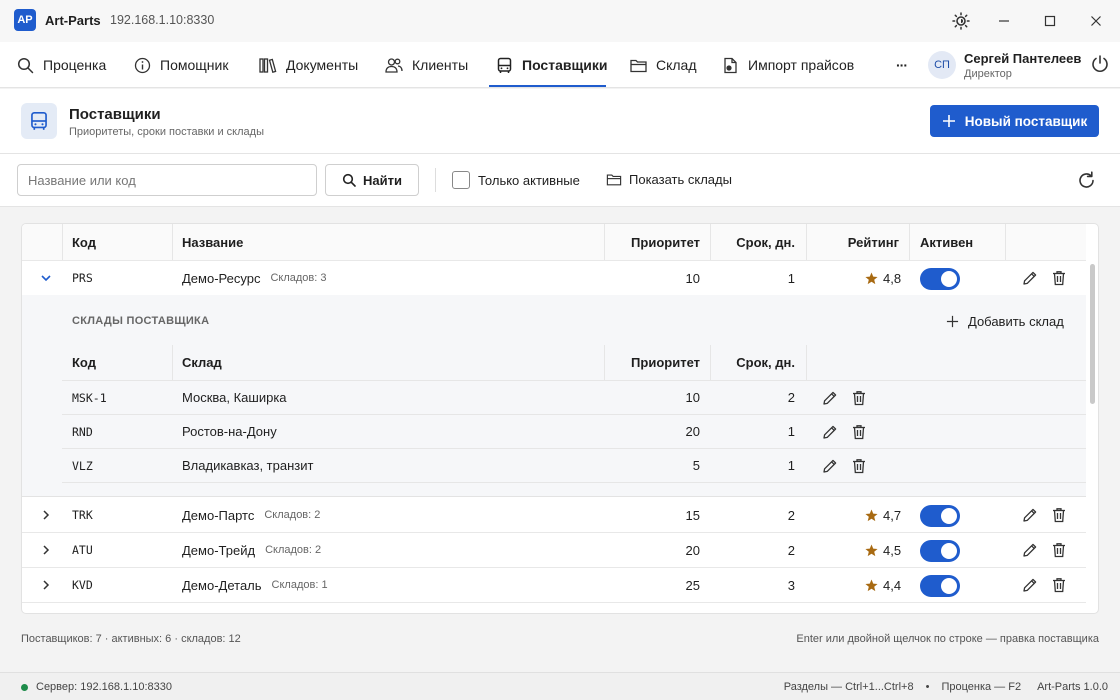 Image resolution: width=1120 pixels, height=700 pixels. What do you see at coordinates (73, 20) in the screenshot?
I see `app-name: Art-Parts` at bounding box center [73, 20].